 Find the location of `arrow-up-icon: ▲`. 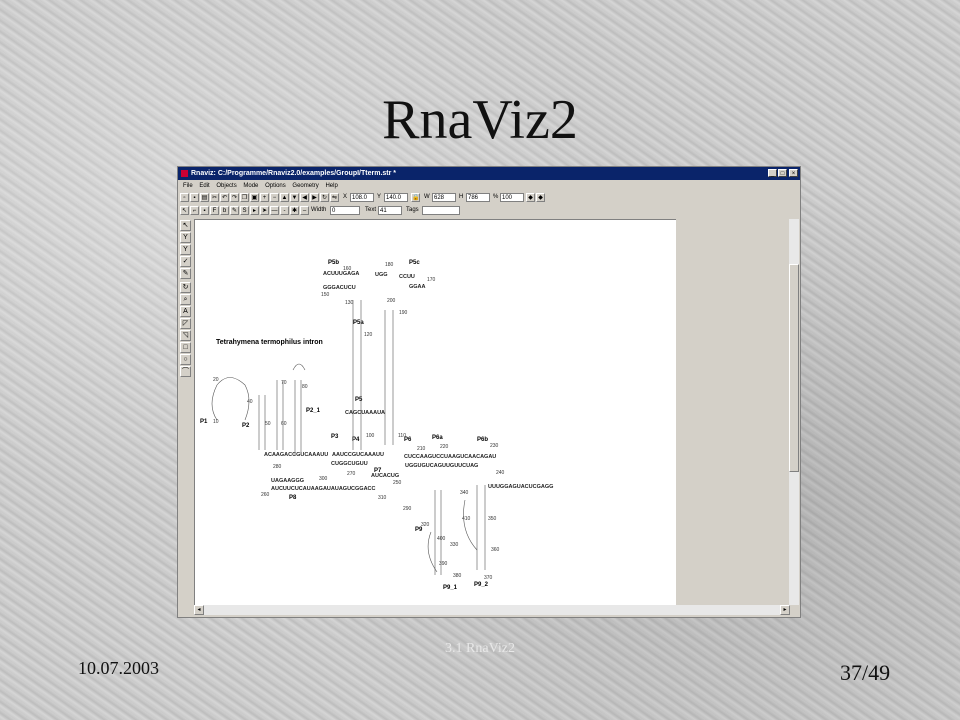

arrow-up-icon: ▲ is located at coordinates (284, 197).